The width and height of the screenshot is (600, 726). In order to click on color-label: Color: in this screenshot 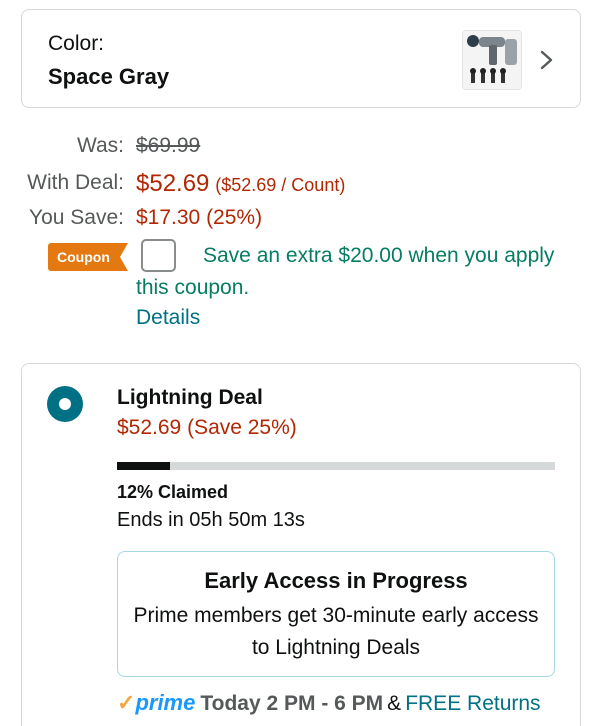, I will do `click(76, 43)`.